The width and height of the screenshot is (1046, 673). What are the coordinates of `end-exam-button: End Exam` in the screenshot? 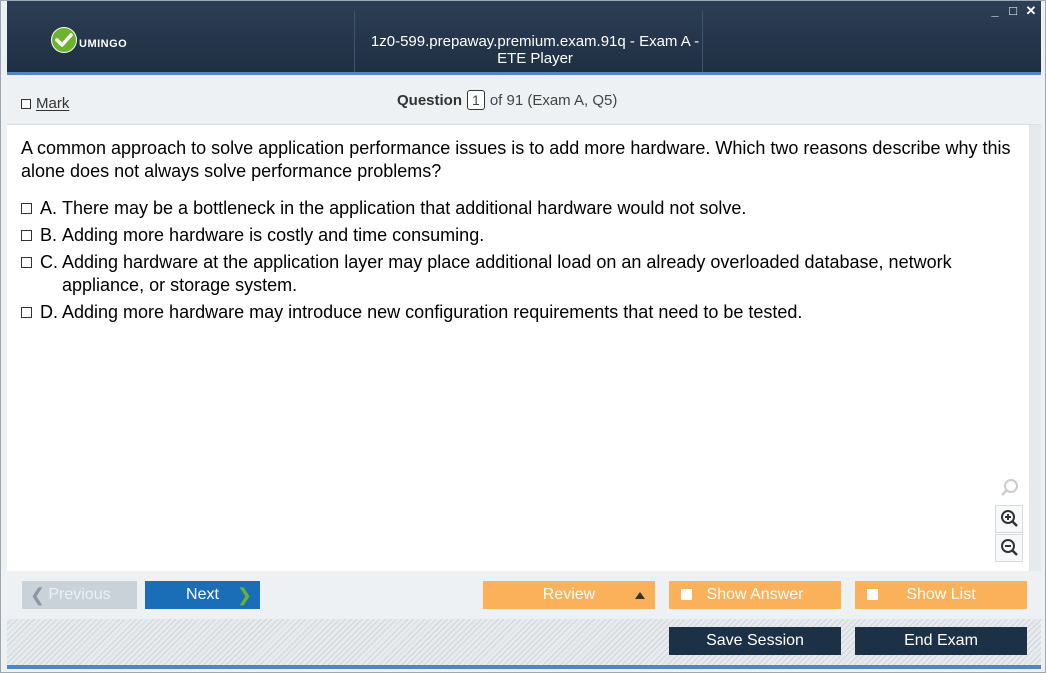 It's located at (941, 641).